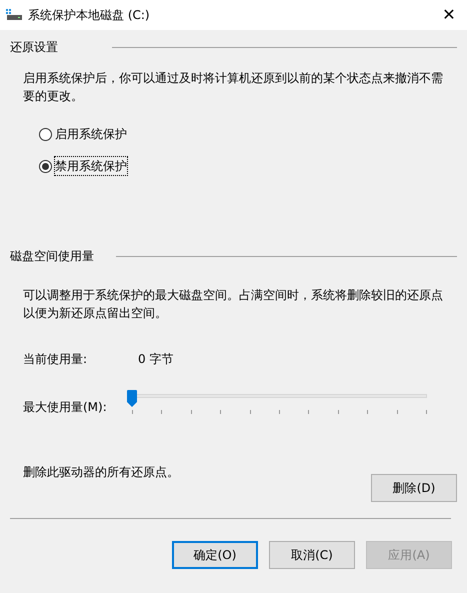 This screenshot has height=593, width=467. Describe the element at coordinates (449, 15) in the screenshot. I see `close-button: ✕` at that location.